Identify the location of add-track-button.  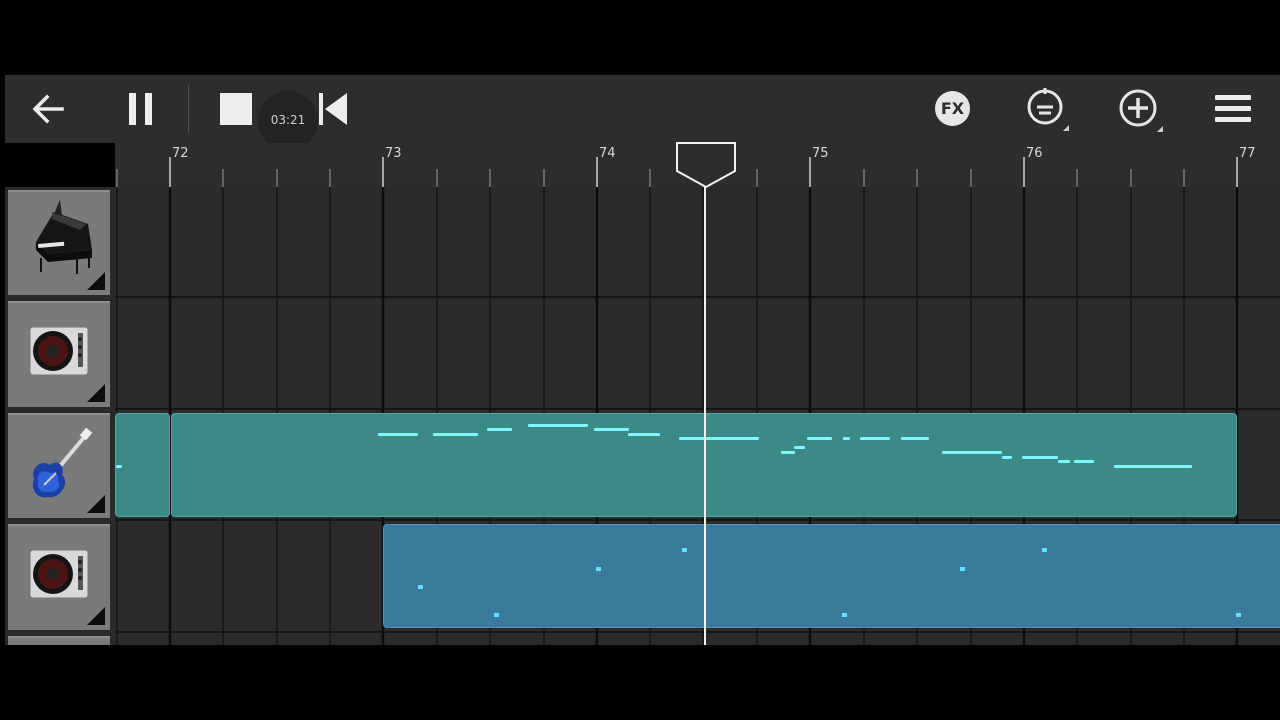
(1140, 109).